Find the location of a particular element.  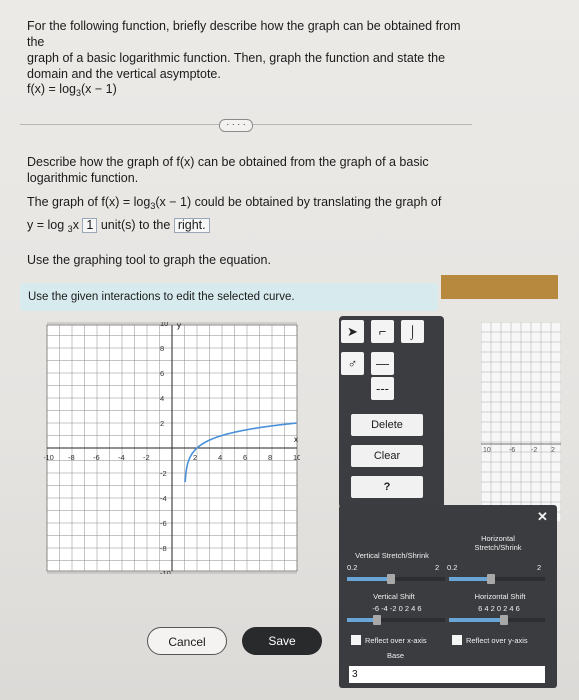

x-tick-label: 6 is located at coordinates (245, 457).